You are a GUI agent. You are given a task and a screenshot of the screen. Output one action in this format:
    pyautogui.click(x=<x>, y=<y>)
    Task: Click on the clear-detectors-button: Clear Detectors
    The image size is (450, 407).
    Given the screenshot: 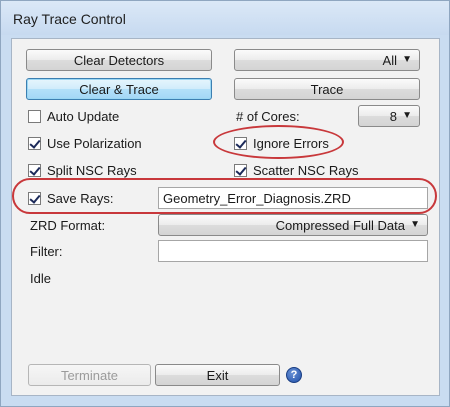 What is the action you would take?
    pyautogui.click(x=119, y=60)
    